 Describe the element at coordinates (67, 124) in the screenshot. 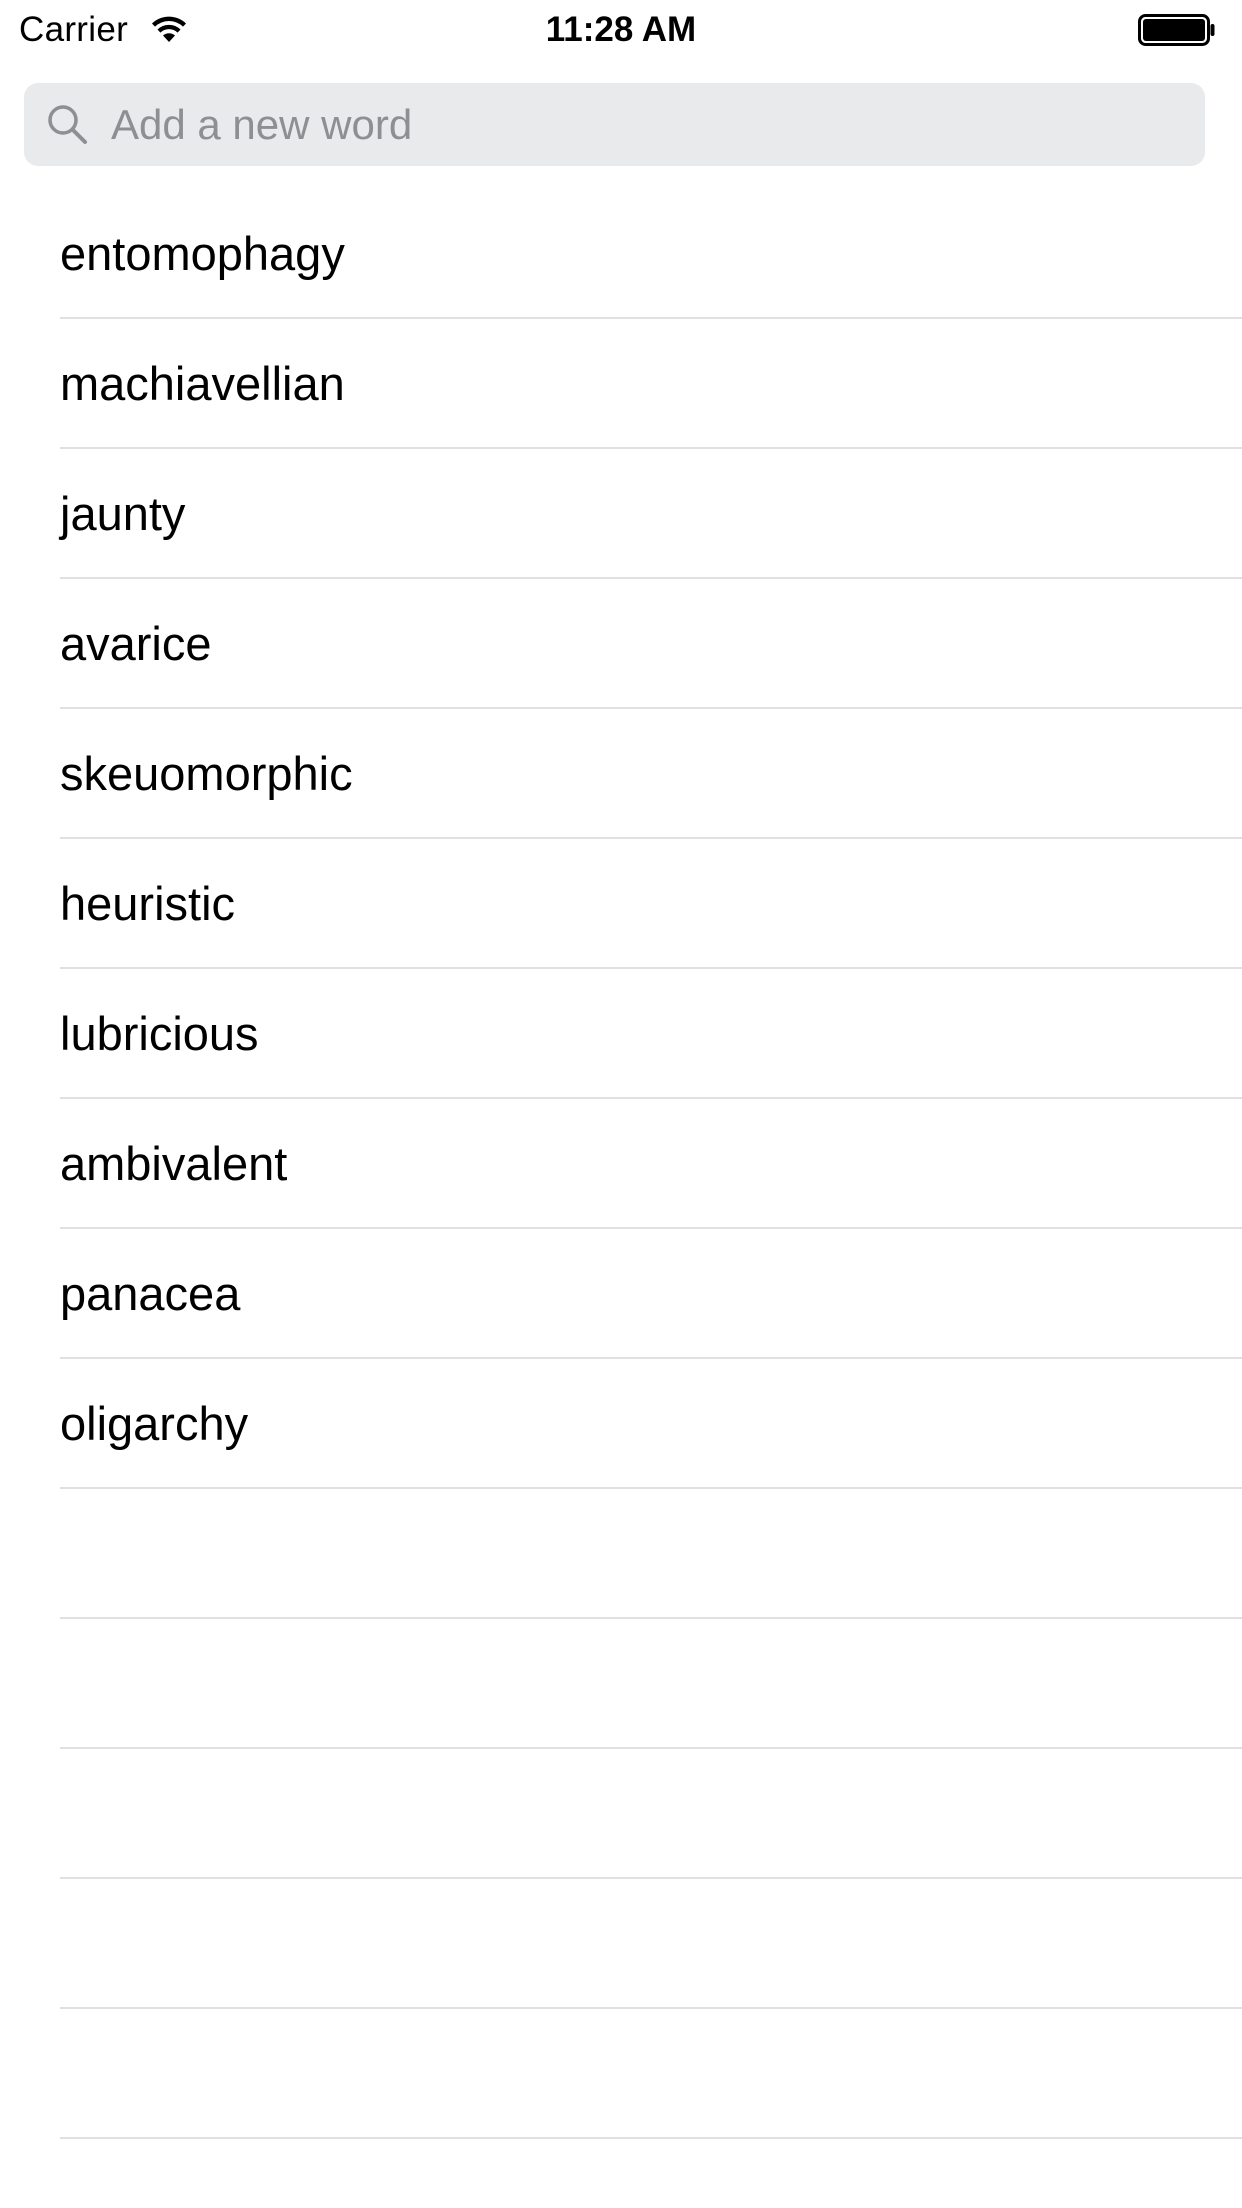

I see `search-icon` at that location.